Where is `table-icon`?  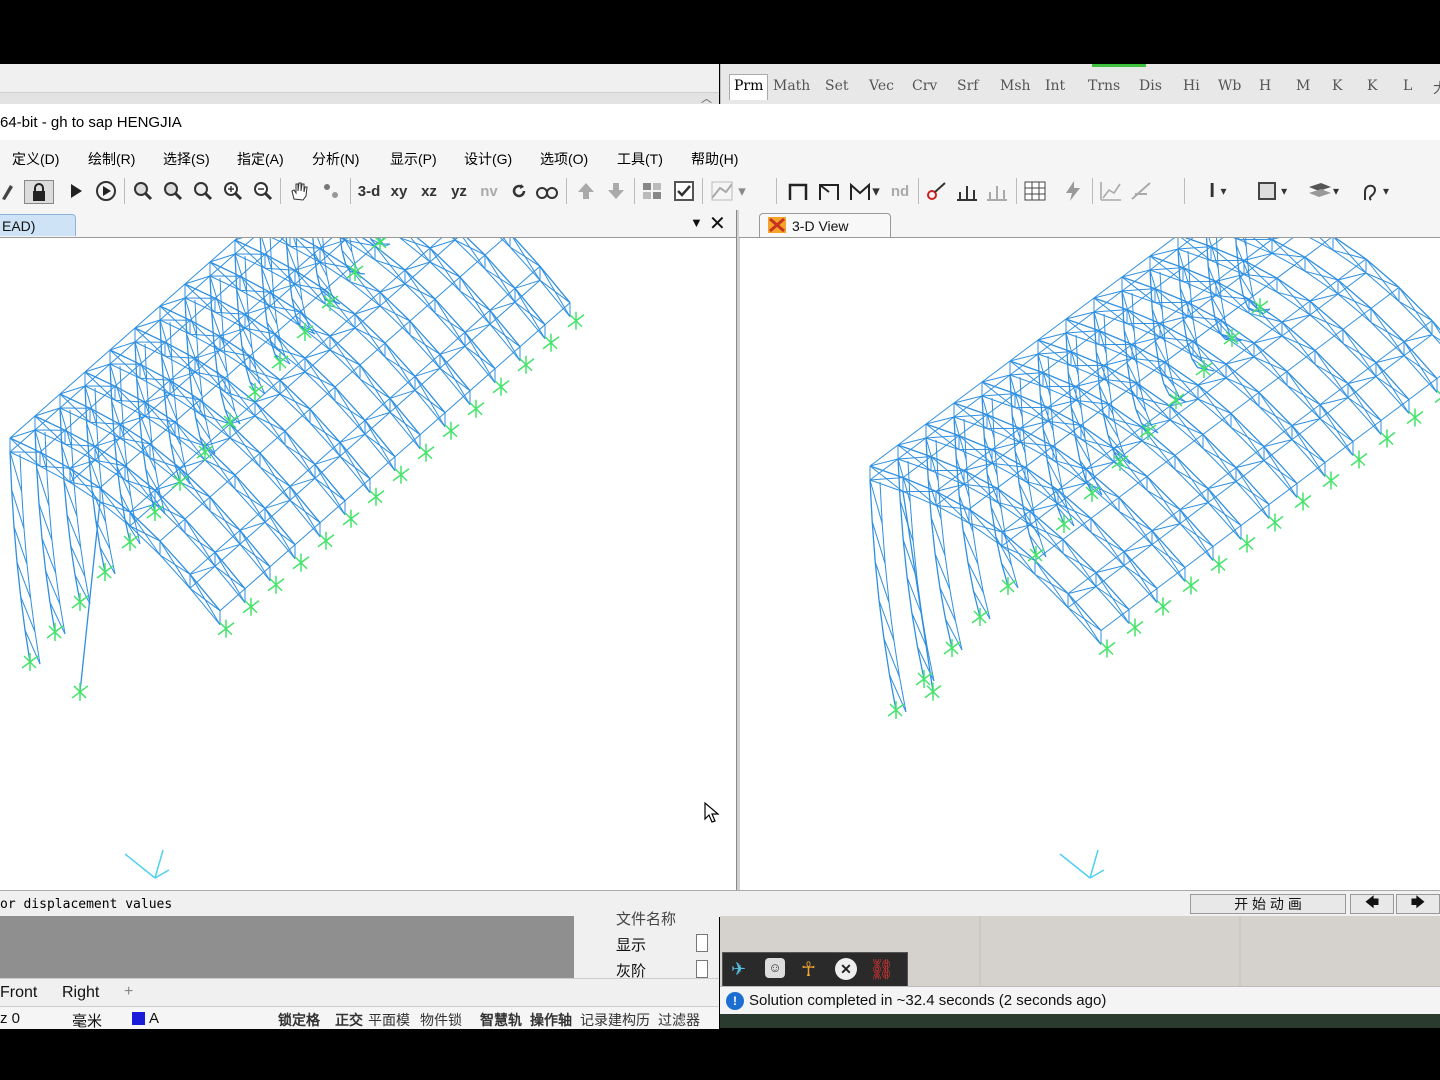 table-icon is located at coordinates (1035, 191).